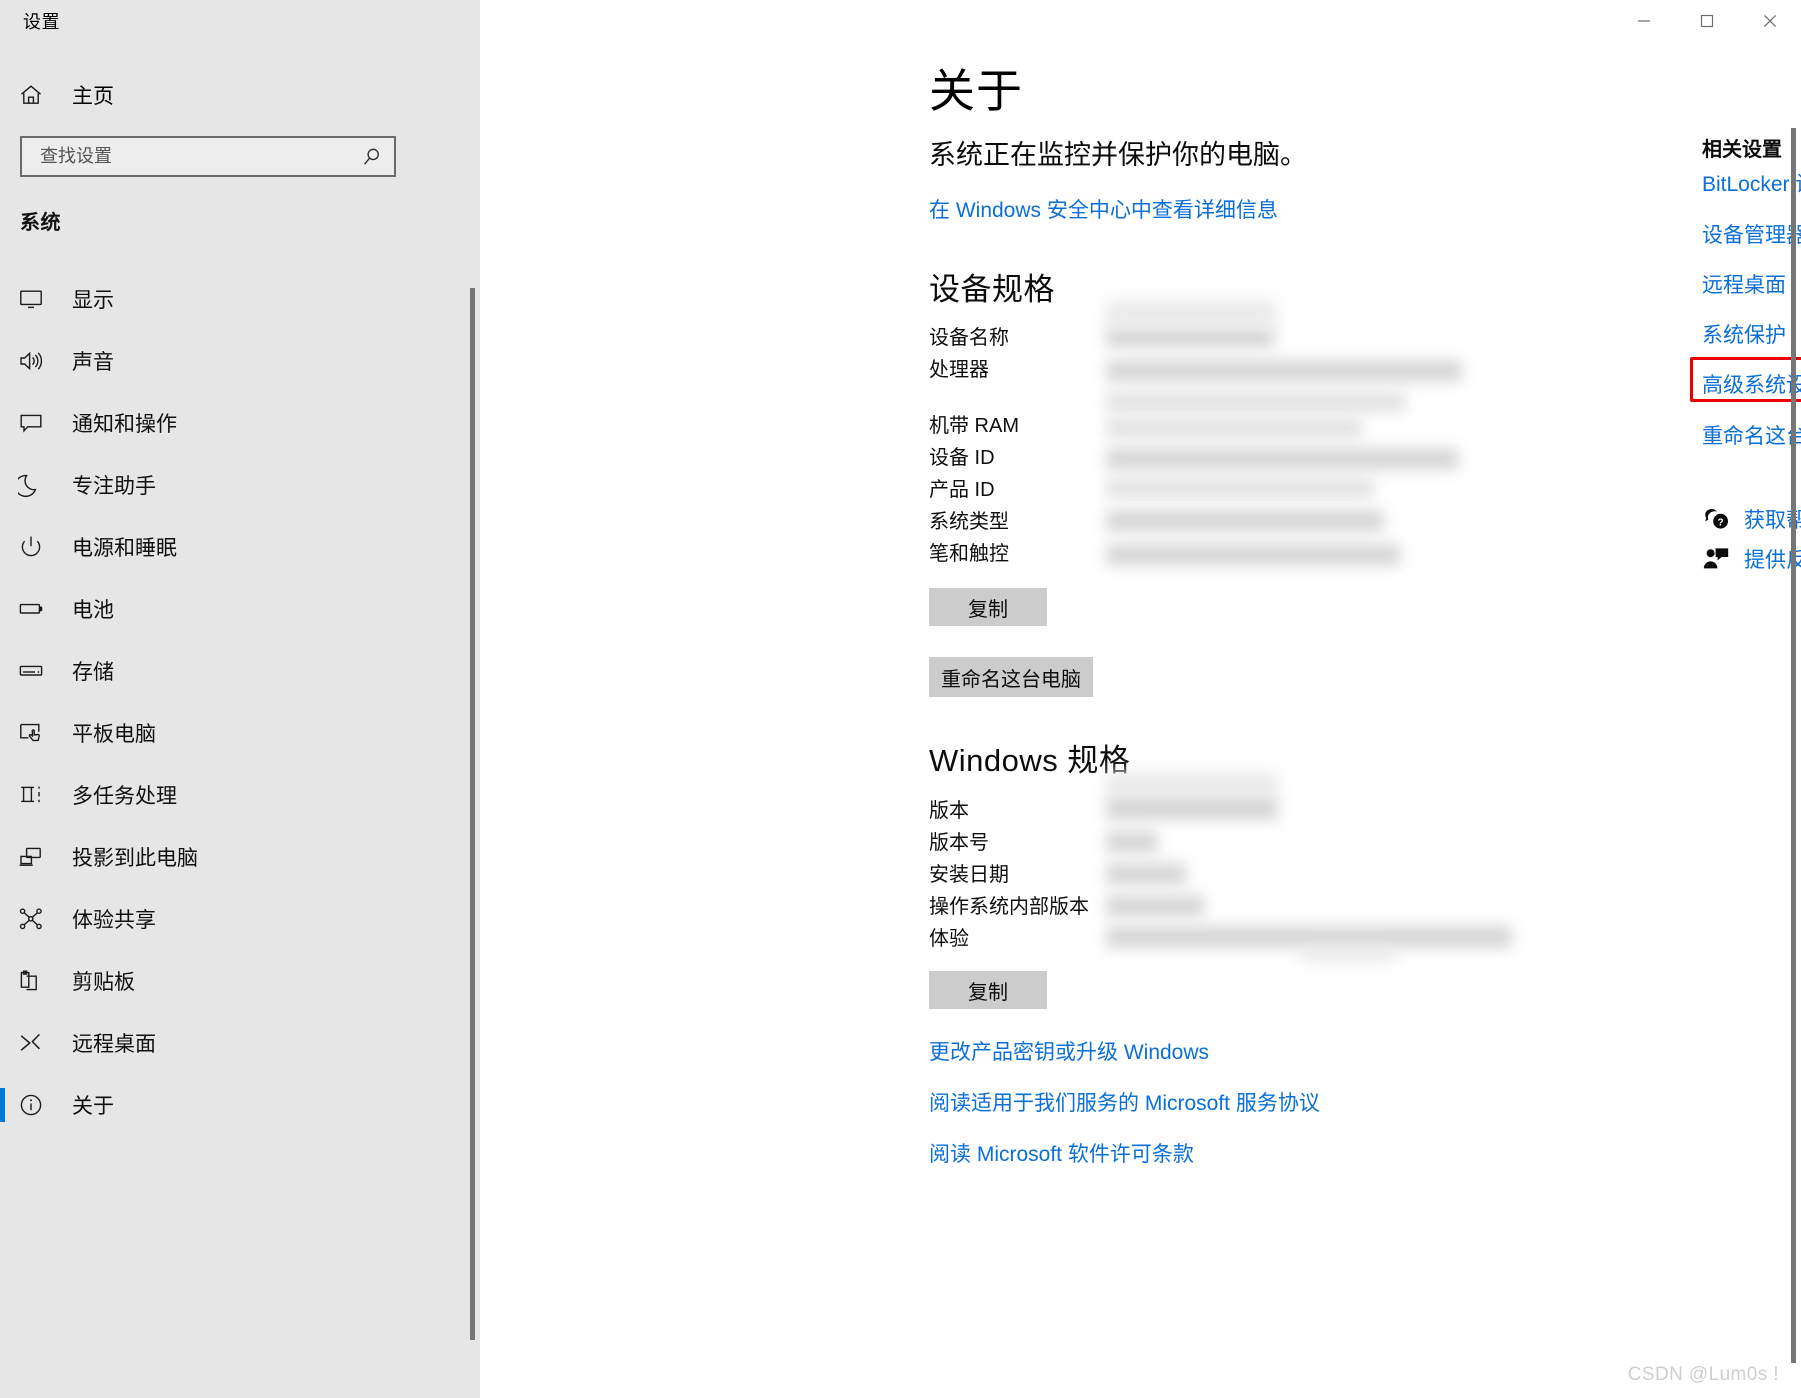 The height and width of the screenshot is (1398, 1801). What do you see at coordinates (40, 671) in the screenshot?
I see `storage-icon` at bounding box center [40, 671].